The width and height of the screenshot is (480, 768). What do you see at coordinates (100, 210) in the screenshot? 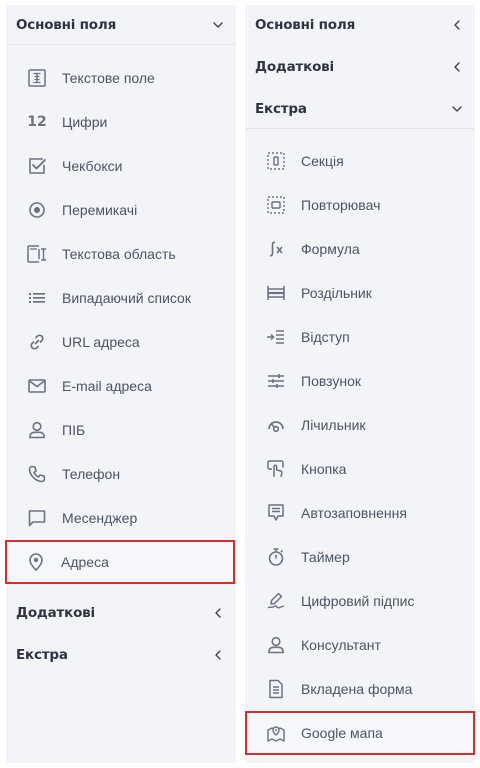
I see `field-label: Перемикачі` at bounding box center [100, 210].